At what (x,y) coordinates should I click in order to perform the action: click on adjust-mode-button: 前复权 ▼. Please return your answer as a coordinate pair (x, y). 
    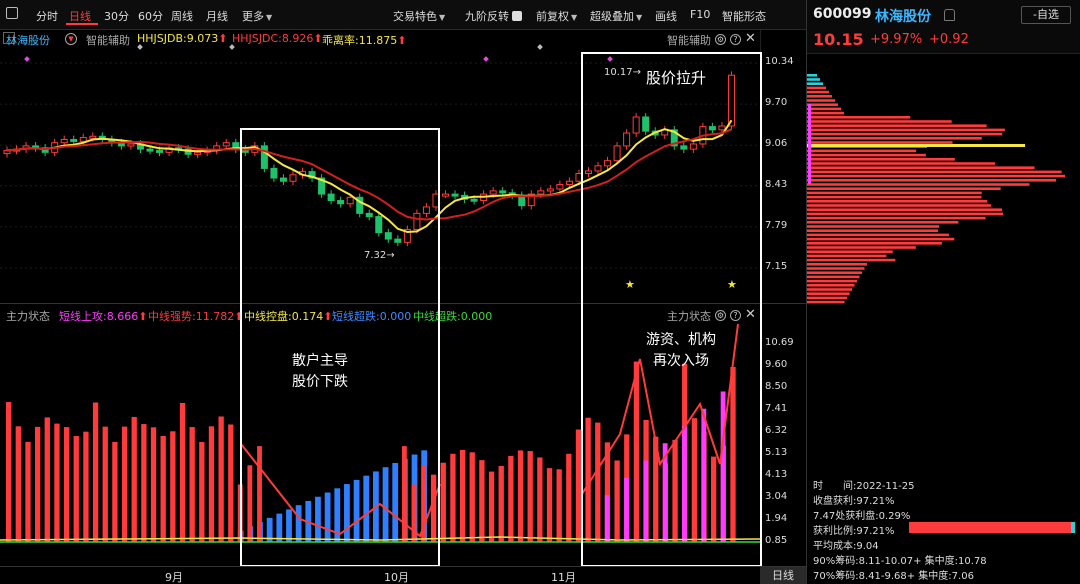
    Looking at the image, I should click on (556, 16).